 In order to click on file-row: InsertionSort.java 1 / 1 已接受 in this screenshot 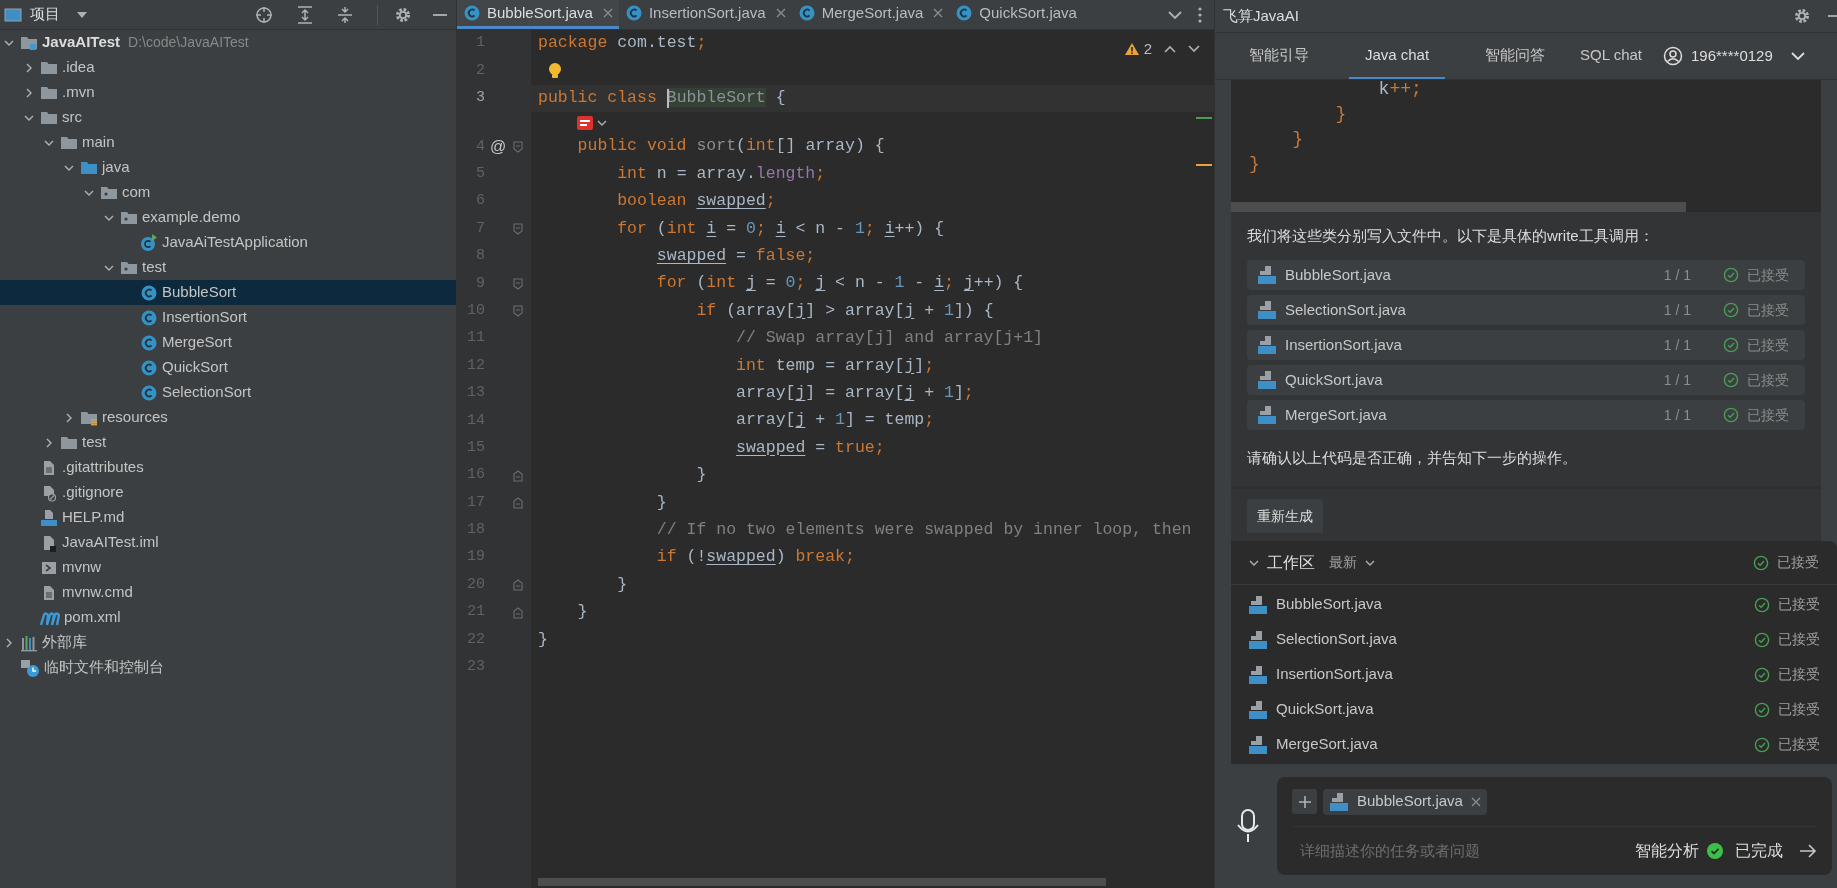, I will do `click(1526, 345)`.